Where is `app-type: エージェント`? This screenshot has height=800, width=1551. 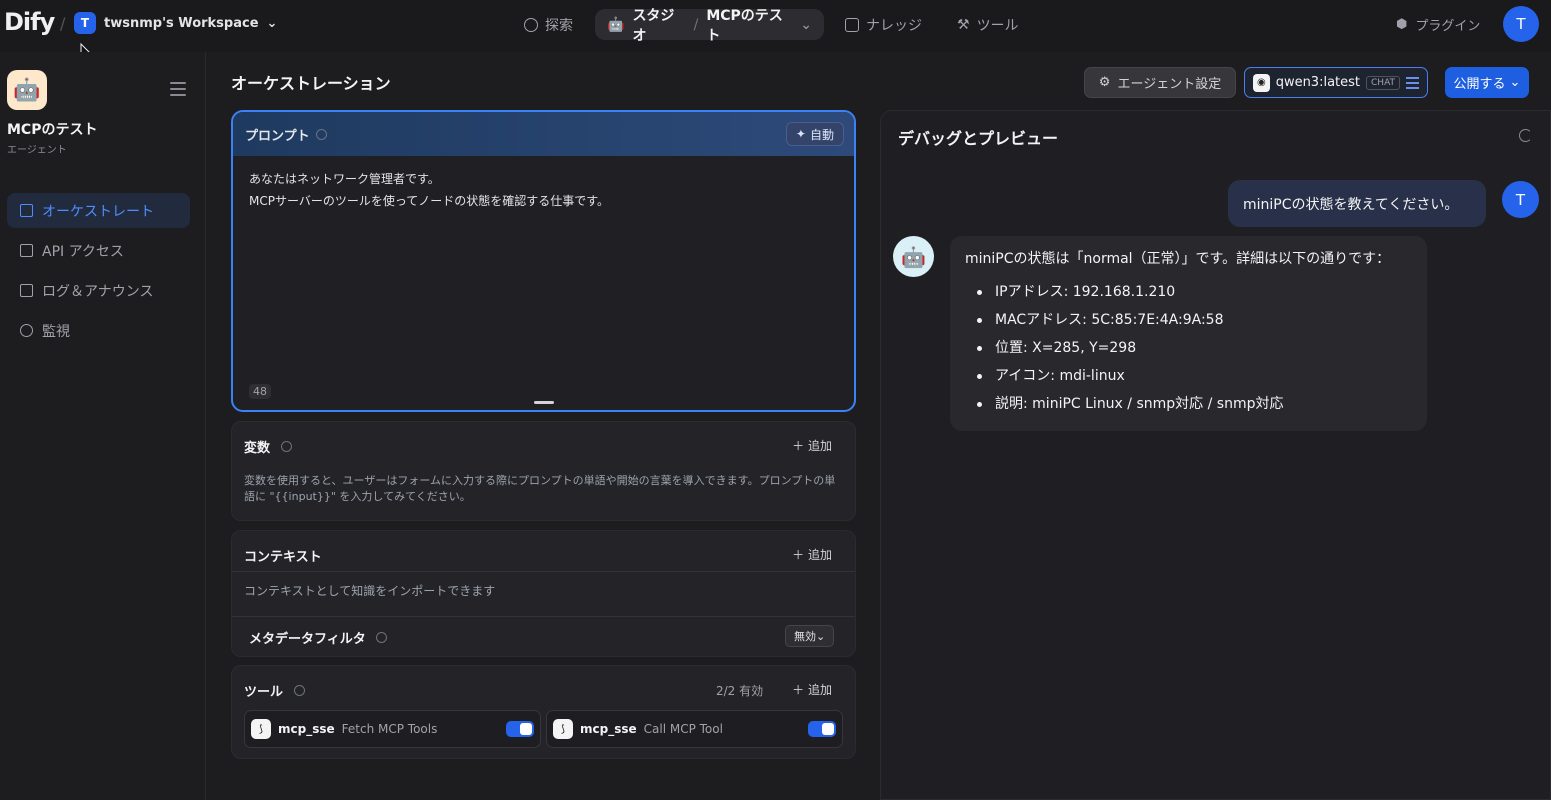
app-type: エージェント is located at coordinates (37, 150).